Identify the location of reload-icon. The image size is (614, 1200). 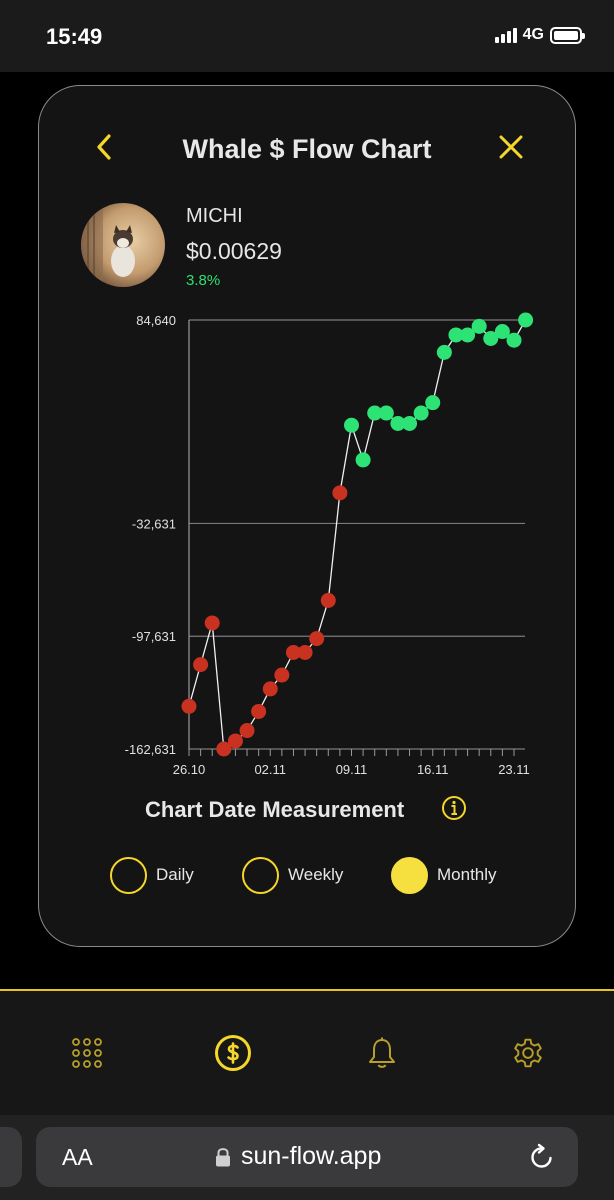
(542, 1157).